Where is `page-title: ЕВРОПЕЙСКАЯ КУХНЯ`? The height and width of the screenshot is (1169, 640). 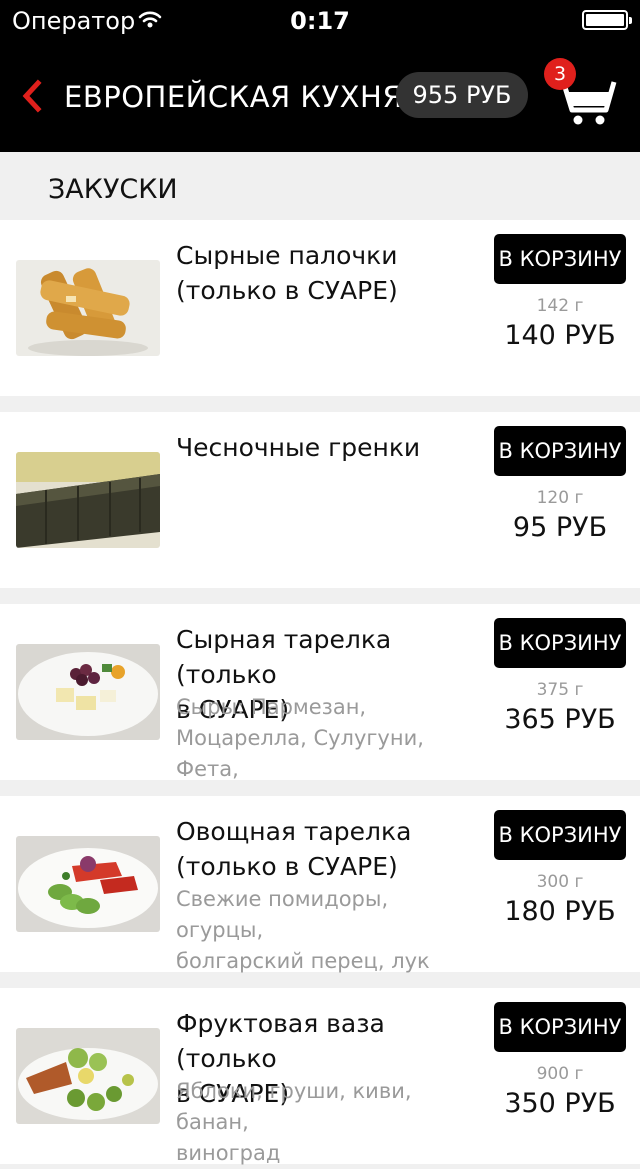
page-title: ЕВРОПЕЙСКАЯ КУХНЯ is located at coordinates (233, 97).